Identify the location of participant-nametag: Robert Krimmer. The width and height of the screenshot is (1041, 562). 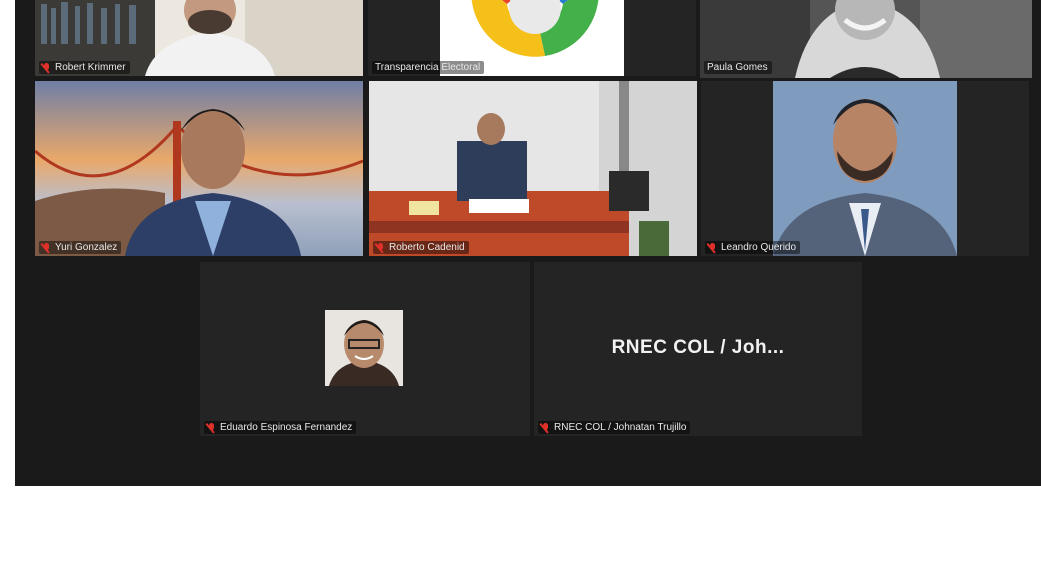
(84, 67).